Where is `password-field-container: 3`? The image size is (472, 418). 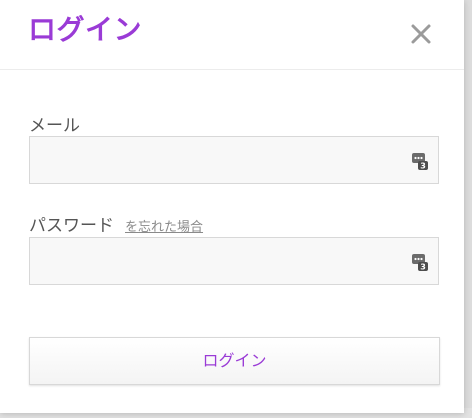 password-field-container: 3 is located at coordinates (234, 261).